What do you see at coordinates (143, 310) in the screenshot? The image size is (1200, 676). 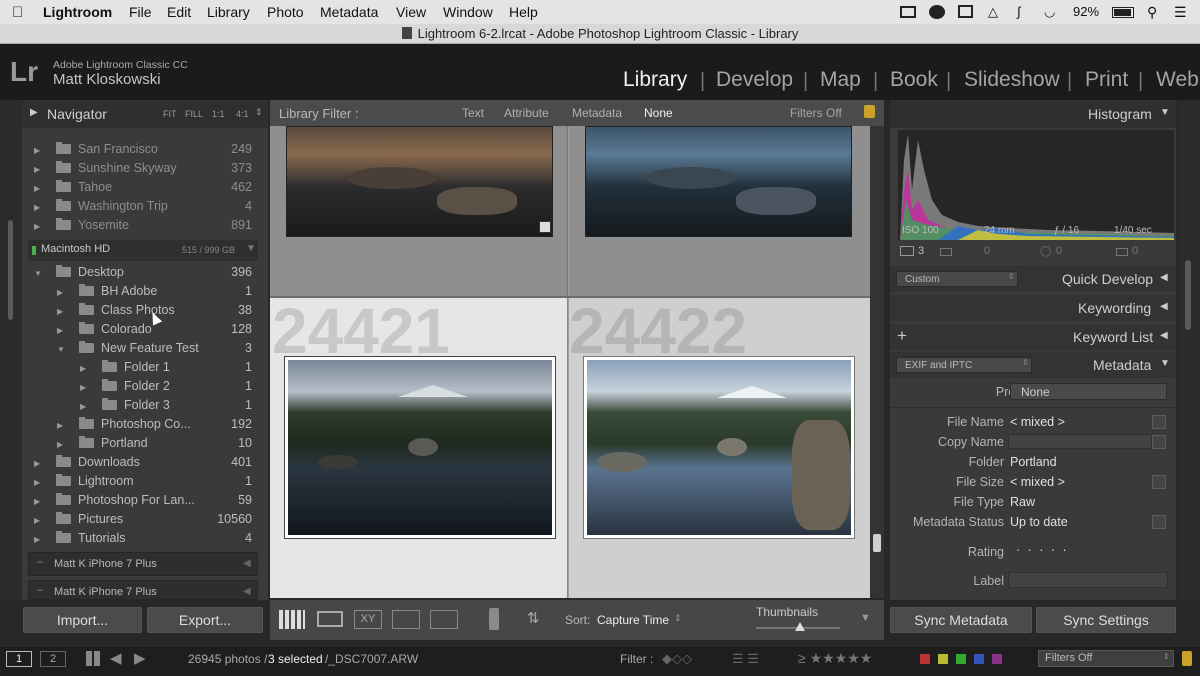 I see `folder-row: ▶ Class Photos 38` at bounding box center [143, 310].